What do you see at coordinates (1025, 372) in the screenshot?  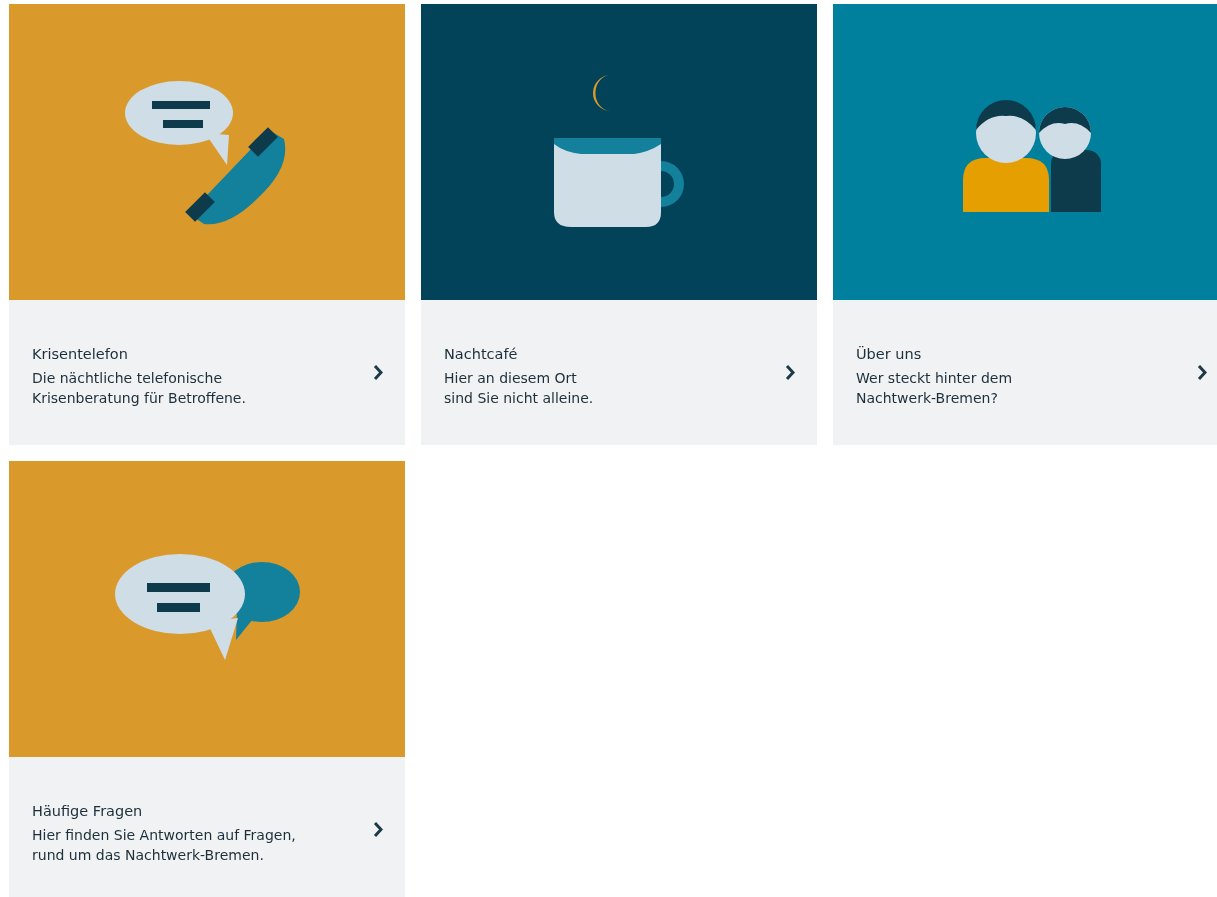 I see `card-link: Über uns Wer steckt hinter dem Nachtwerk-Bremen?` at bounding box center [1025, 372].